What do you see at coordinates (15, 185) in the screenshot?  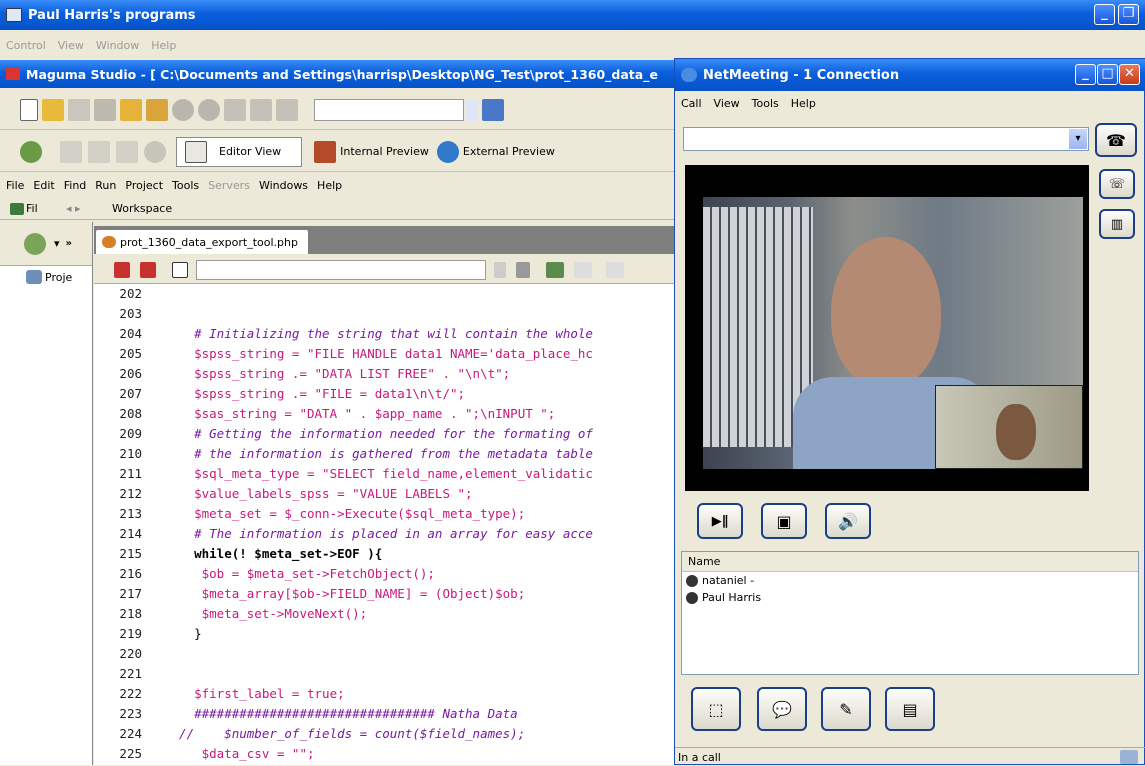 I see `menu-file: File` at bounding box center [15, 185].